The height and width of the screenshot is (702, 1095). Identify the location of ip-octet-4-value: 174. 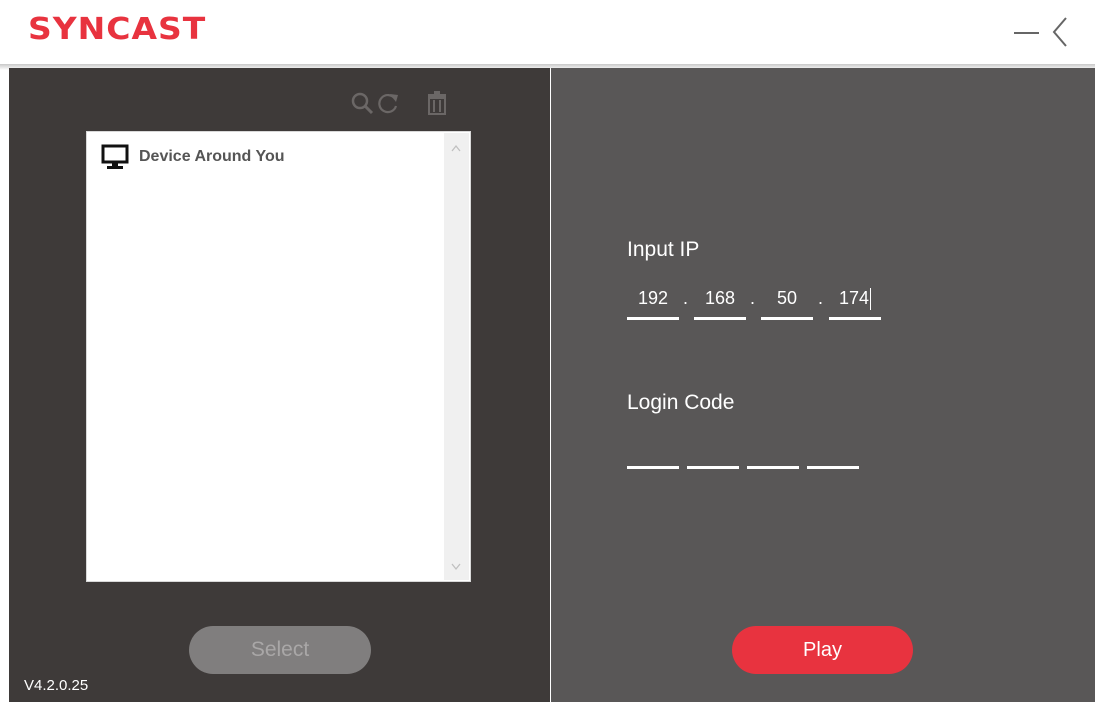
(854, 298).